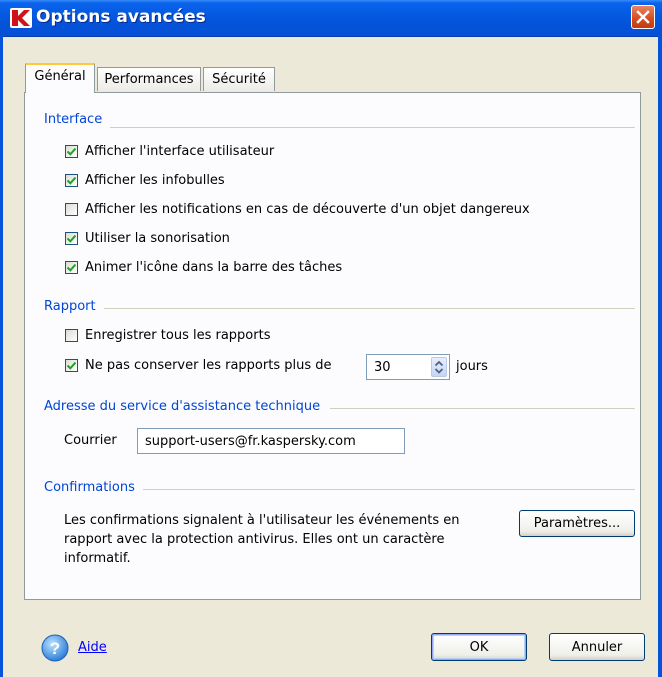 The width and height of the screenshot is (662, 677). I want to click on tab-general-label: Général, so click(60, 76).